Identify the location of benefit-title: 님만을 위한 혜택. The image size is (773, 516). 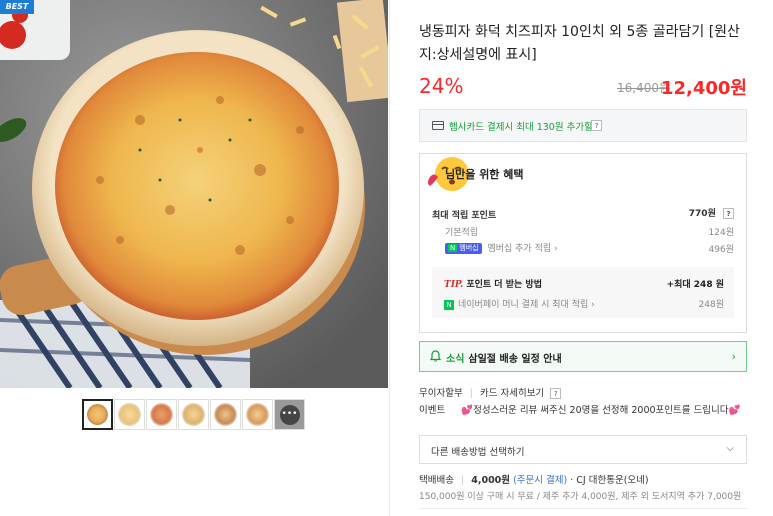
(484, 174).